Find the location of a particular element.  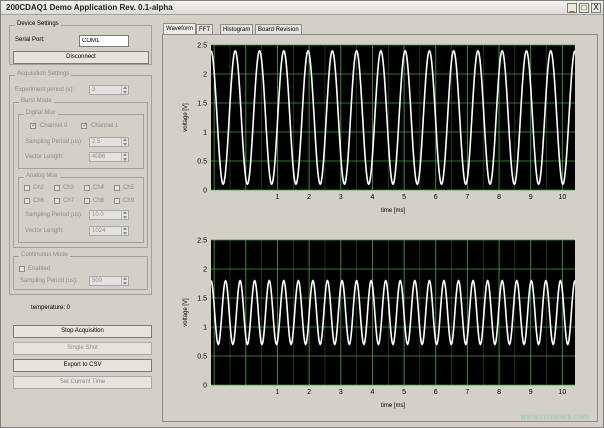

channel0-label: Channel 0 is located at coordinates (54, 126).